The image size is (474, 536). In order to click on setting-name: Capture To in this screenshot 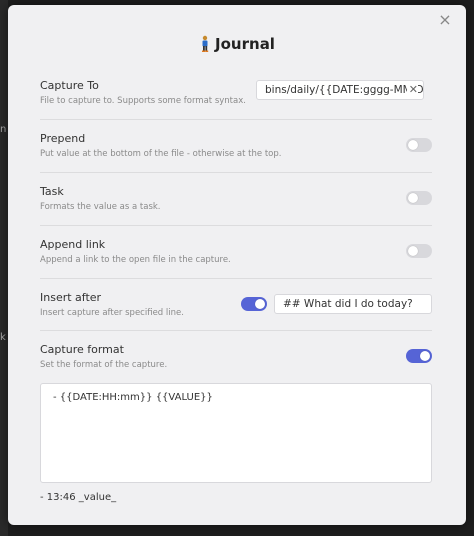, I will do `click(69, 85)`.